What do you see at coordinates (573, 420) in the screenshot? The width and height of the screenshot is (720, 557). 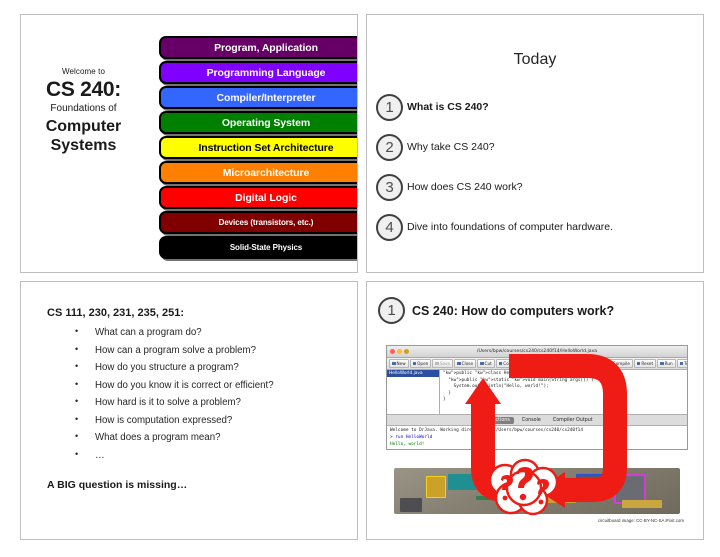 I see `ide-tab-compiler-output: Compiler Output` at bounding box center [573, 420].